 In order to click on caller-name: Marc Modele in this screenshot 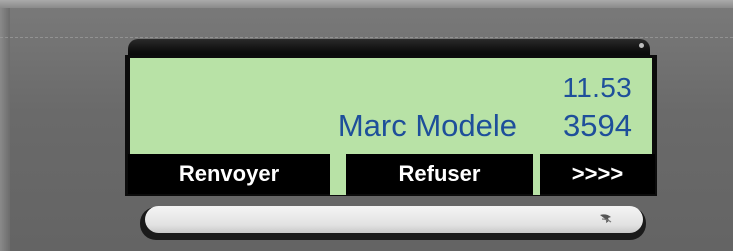, I will do `click(427, 125)`.